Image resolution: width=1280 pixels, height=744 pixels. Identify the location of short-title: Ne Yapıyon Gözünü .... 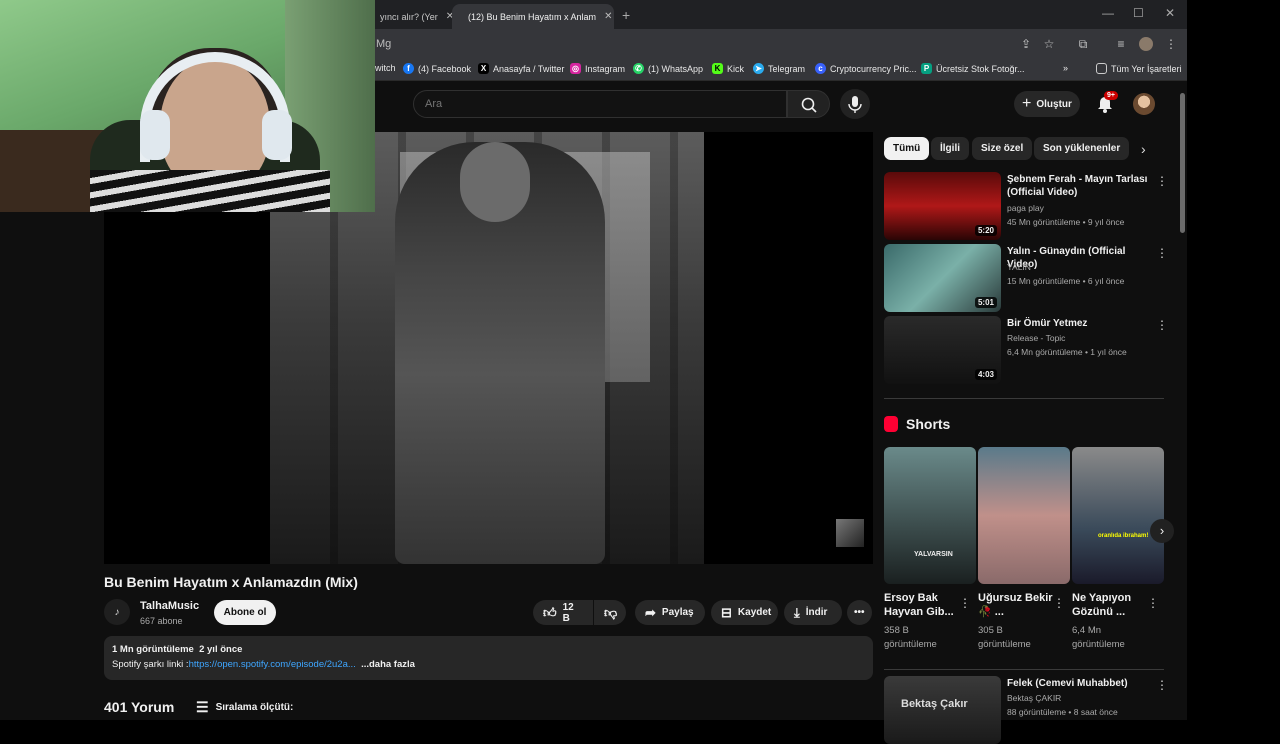
(1110, 605).